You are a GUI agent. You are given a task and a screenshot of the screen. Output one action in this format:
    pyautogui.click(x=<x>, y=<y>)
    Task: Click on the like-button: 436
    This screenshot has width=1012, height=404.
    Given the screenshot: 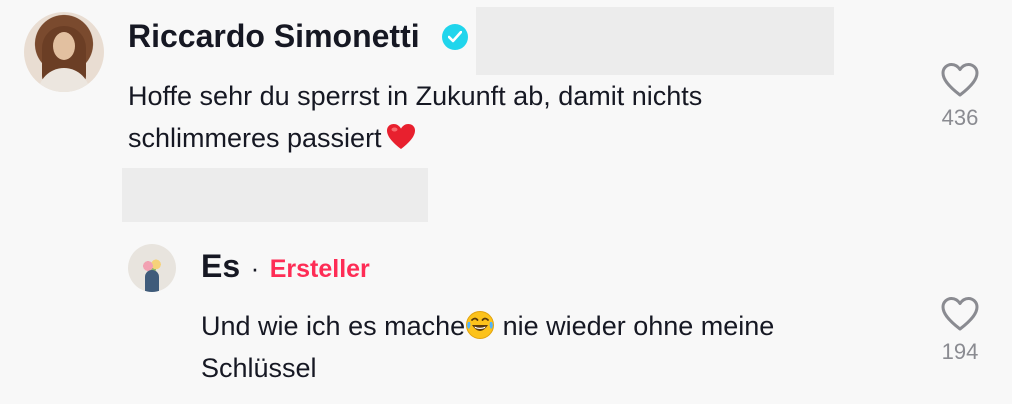 What is the action you would take?
    pyautogui.click(x=960, y=96)
    